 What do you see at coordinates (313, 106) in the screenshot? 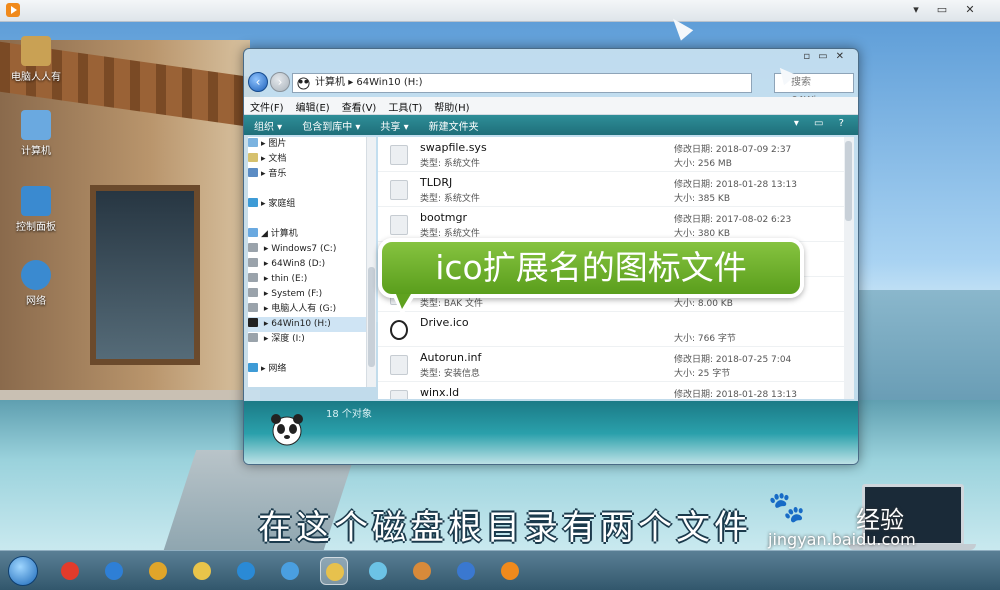
I see `menu-edit: 编辑(E)` at bounding box center [313, 106].